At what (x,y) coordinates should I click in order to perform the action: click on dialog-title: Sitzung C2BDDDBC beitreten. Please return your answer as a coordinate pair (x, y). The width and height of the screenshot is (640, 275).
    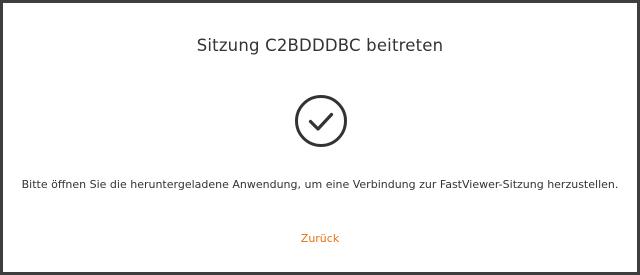
    Looking at the image, I should click on (320, 45).